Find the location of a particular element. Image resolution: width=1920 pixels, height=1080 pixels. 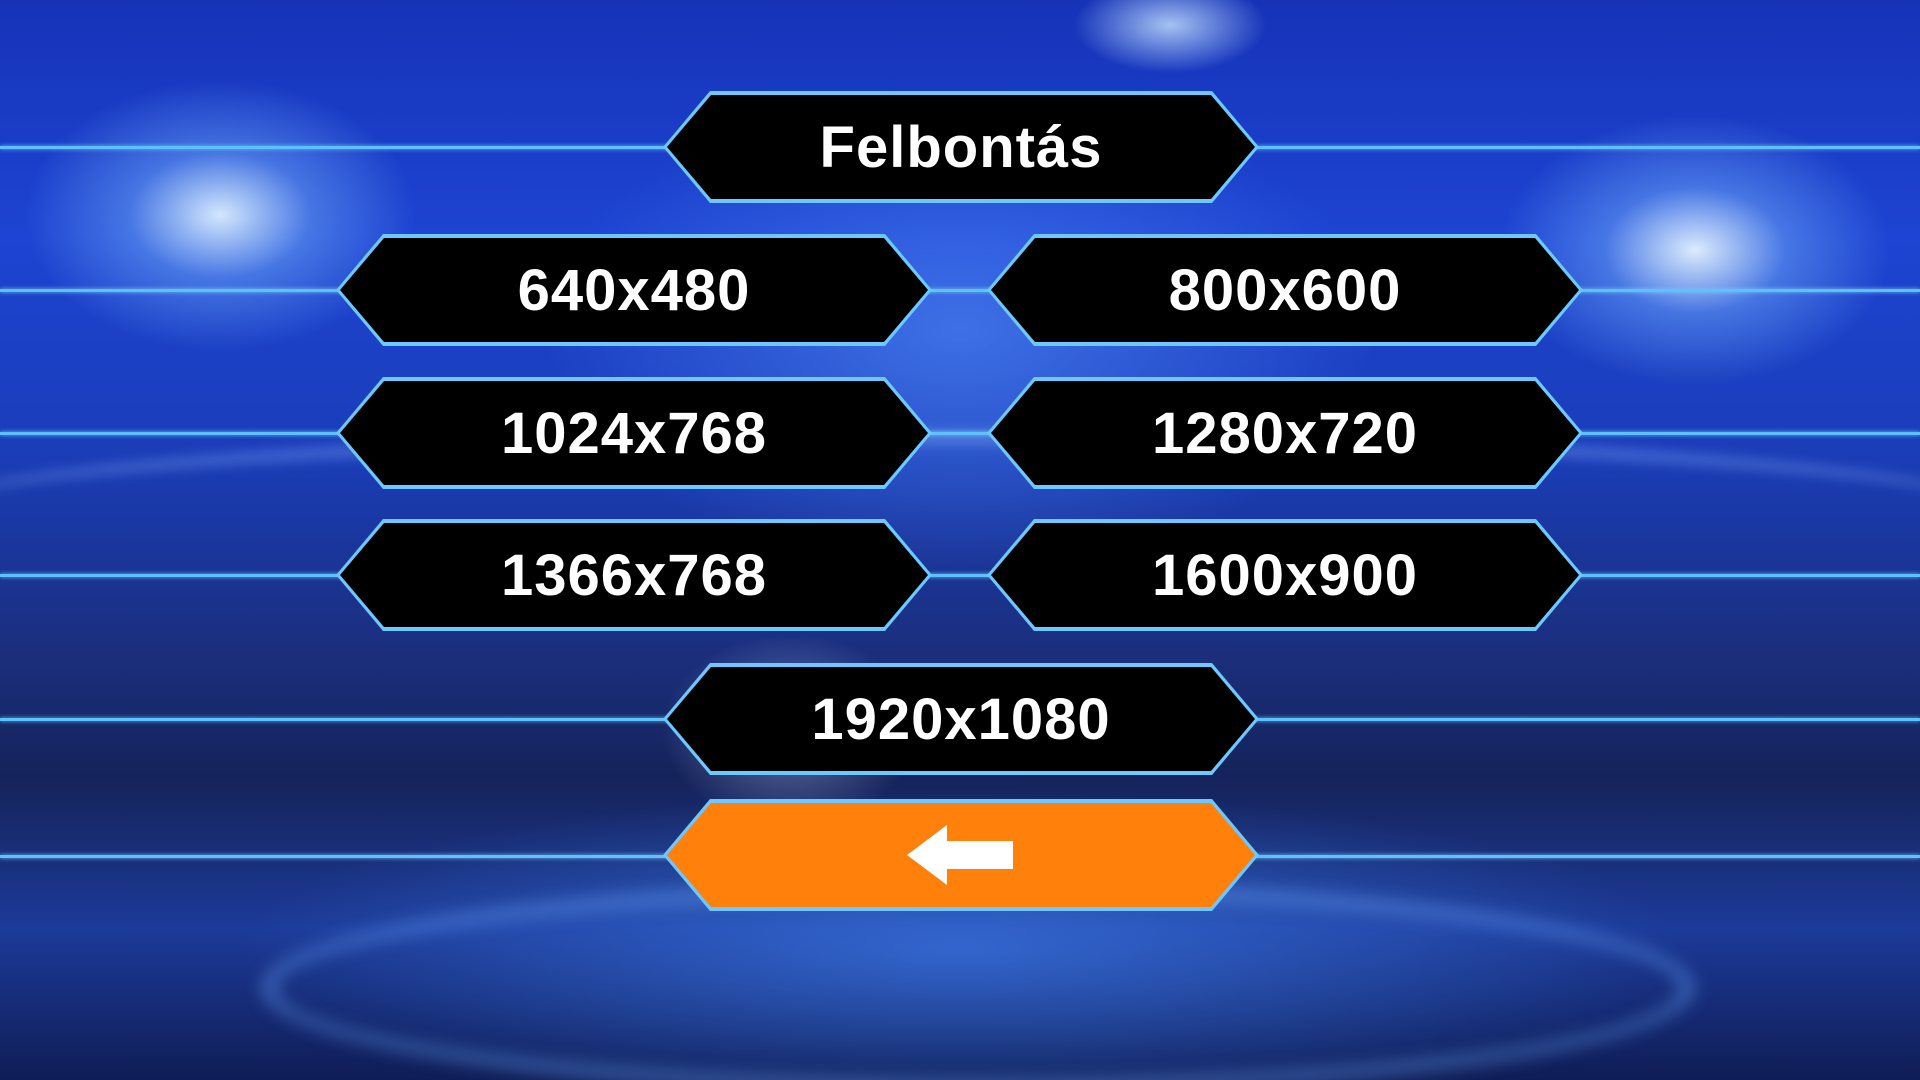

resolution-option-1280x720: 1280x720 is located at coordinates (1285, 433).